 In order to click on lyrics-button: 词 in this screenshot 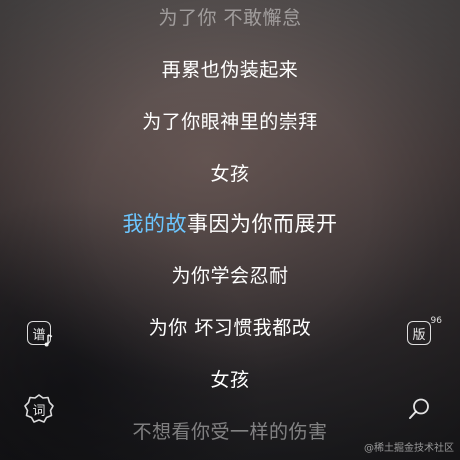, I will do `click(39, 409)`.